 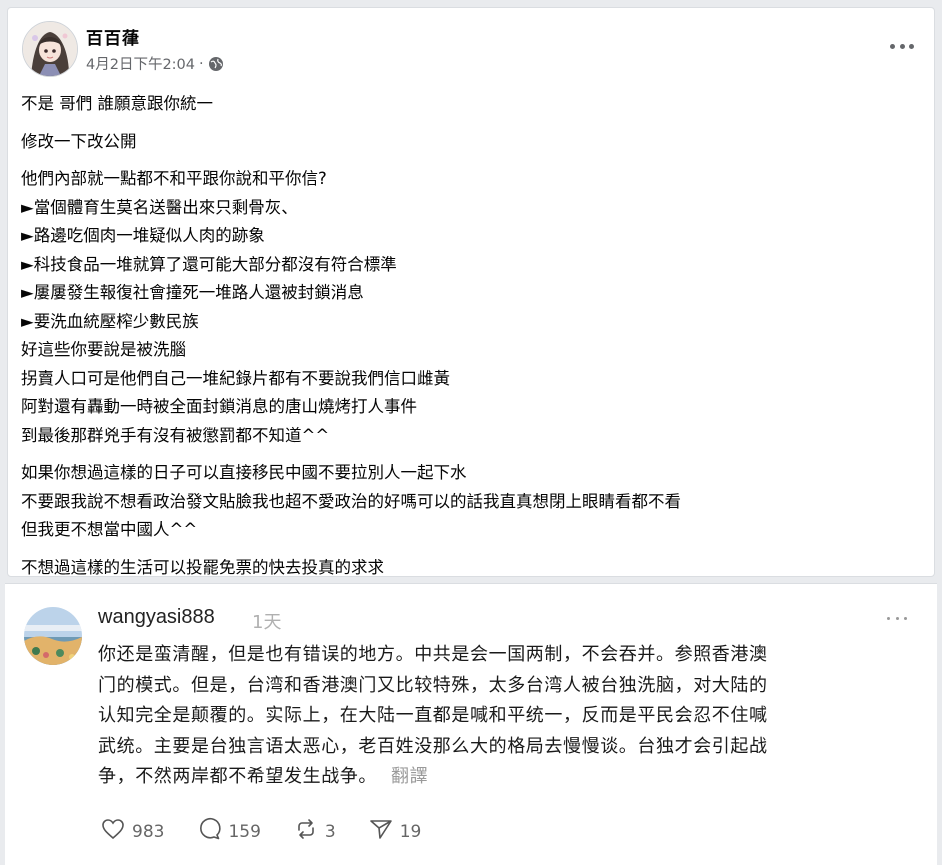 I want to click on comment-line: 武统。主要是台独言语太恶心，老百姓没那么大的格局去慢慢谈。台独才会引起战, so click(x=433, y=746).